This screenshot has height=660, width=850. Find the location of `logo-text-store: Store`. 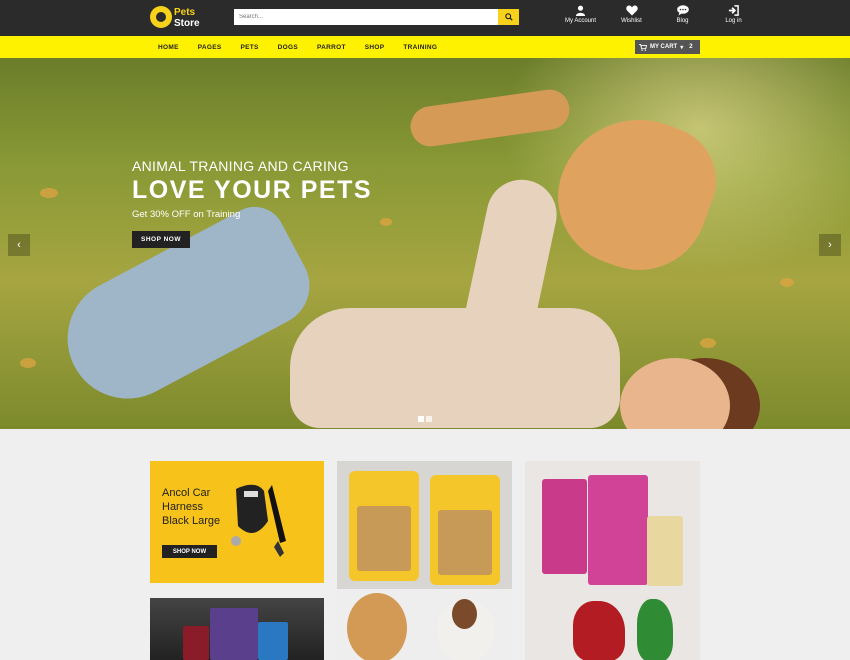

logo-text-store: Store is located at coordinates (187, 23).